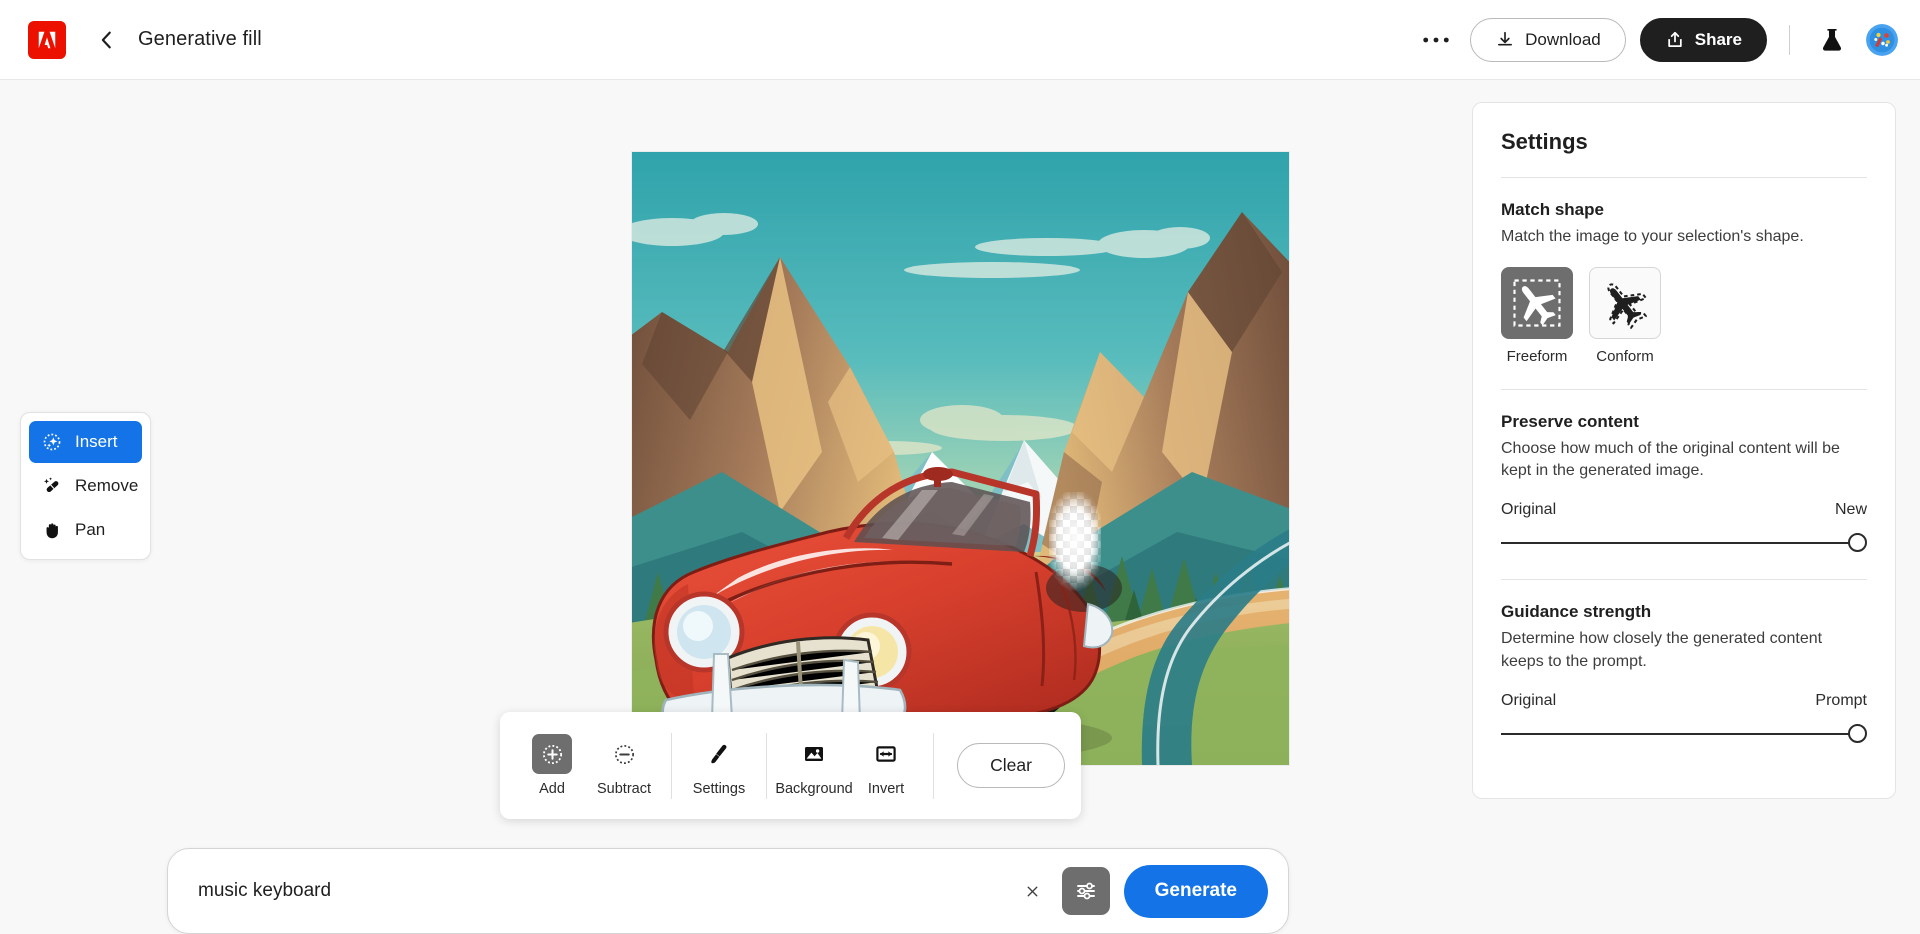 This screenshot has height=934, width=1920. What do you see at coordinates (960, 40) in the screenshot?
I see `app-header: Generative fill Download Share` at bounding box center [960, 40].